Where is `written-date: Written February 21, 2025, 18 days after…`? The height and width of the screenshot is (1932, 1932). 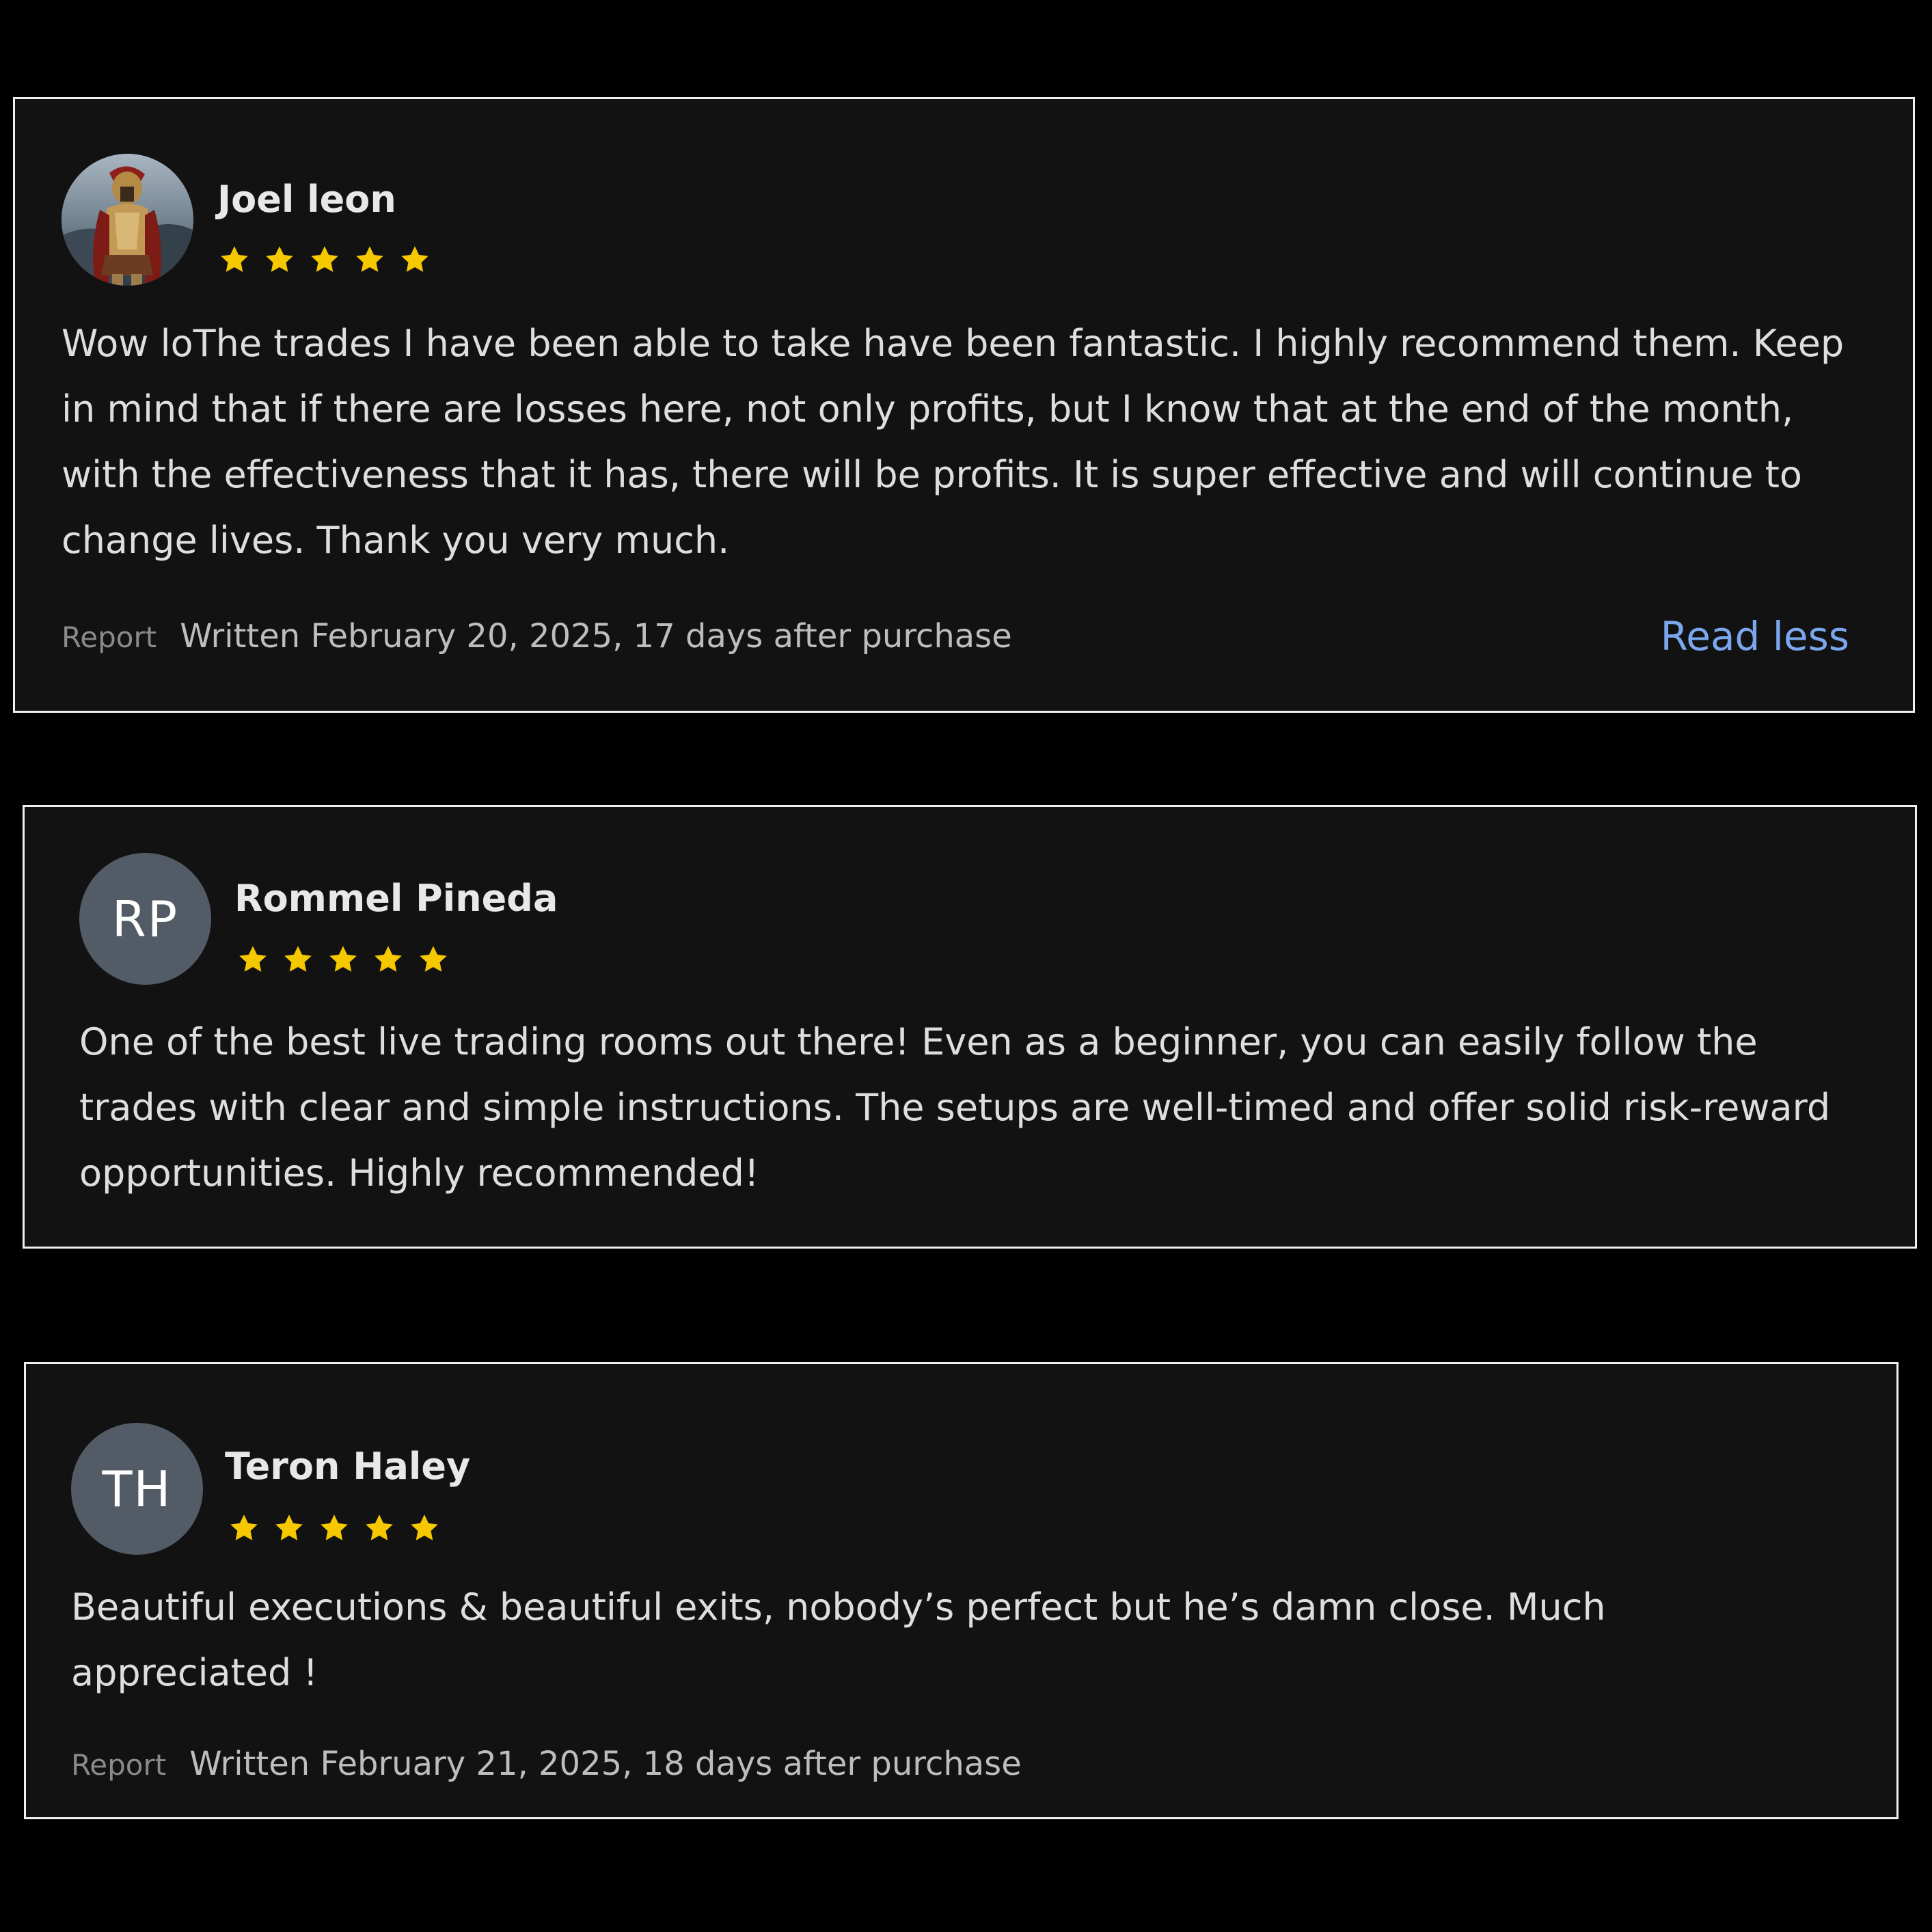 written-date: Written February 21, 2025, 18 days after… is located at coordinates (605, 1764).